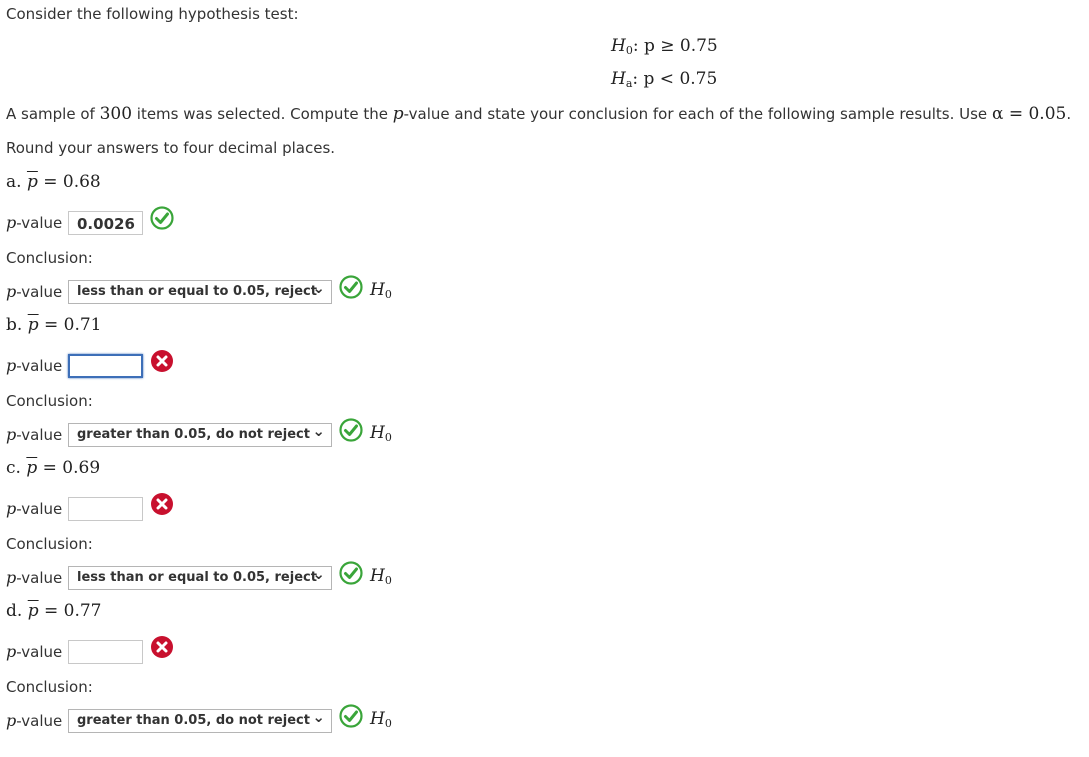 The height and width of the screenshot is (757, 1089). I want to click on intro-text: Consider the following hypothesis test:, so click(152, 14).